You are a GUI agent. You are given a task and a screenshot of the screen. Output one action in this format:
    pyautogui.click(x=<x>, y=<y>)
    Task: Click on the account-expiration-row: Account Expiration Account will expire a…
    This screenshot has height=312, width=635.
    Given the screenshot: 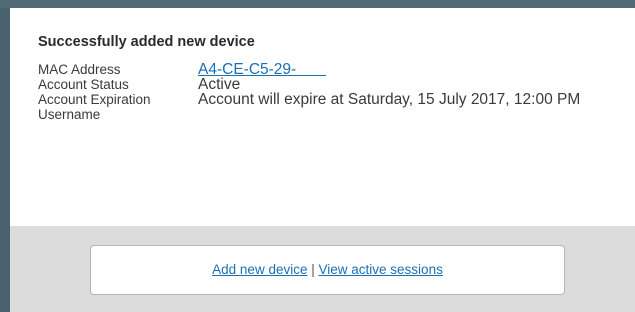 What is the action you would take?
    pyautogui.click(x=309, y=99)
    